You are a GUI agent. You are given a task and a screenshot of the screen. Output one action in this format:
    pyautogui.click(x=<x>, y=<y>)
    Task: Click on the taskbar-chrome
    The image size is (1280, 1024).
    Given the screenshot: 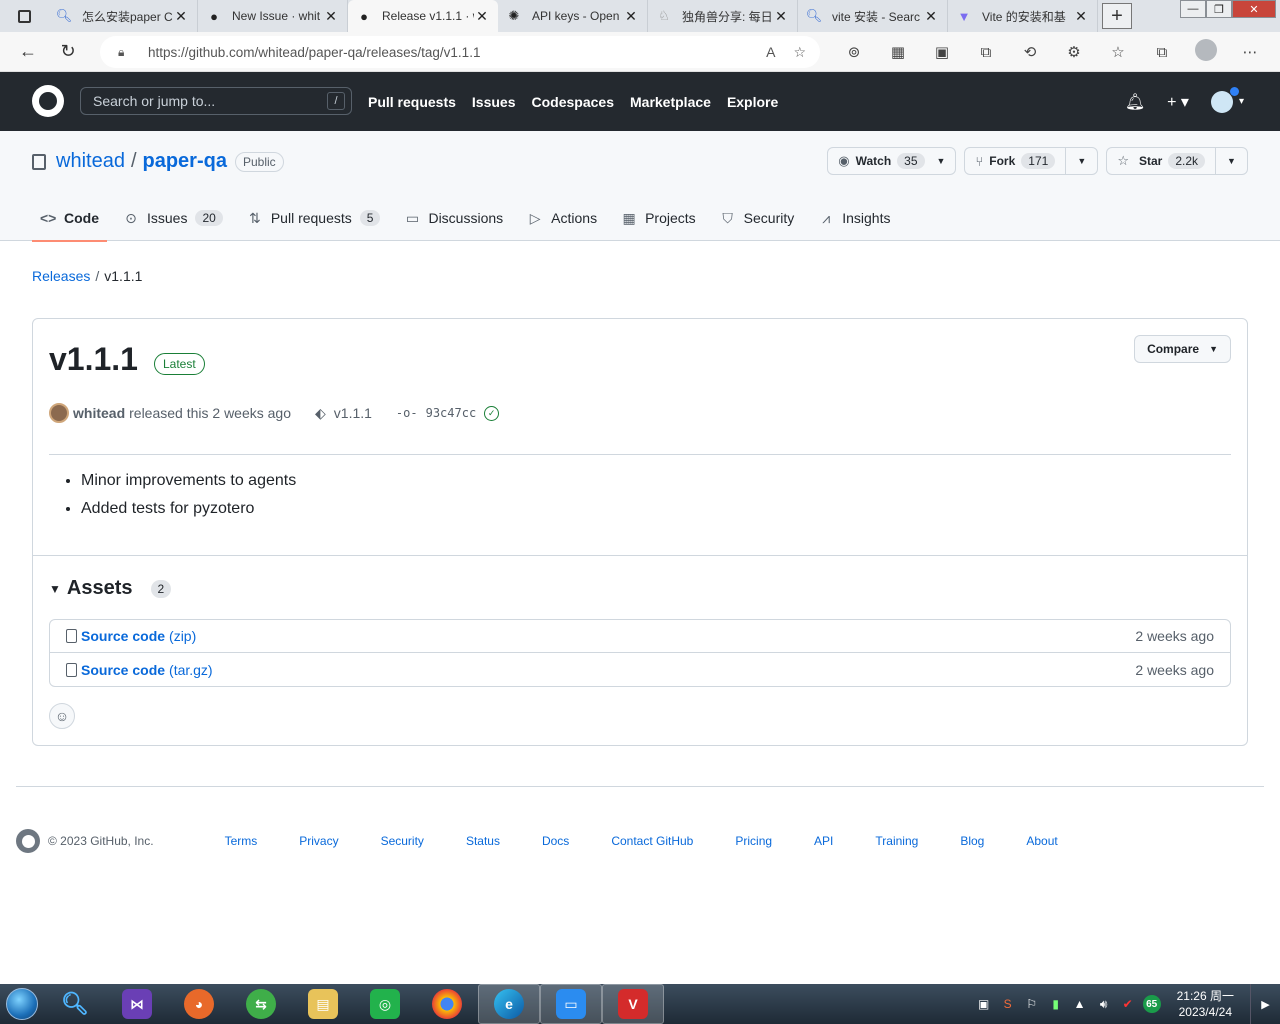 What is the action you would take?
    pyautogui.click(x=447, y=1004)
    